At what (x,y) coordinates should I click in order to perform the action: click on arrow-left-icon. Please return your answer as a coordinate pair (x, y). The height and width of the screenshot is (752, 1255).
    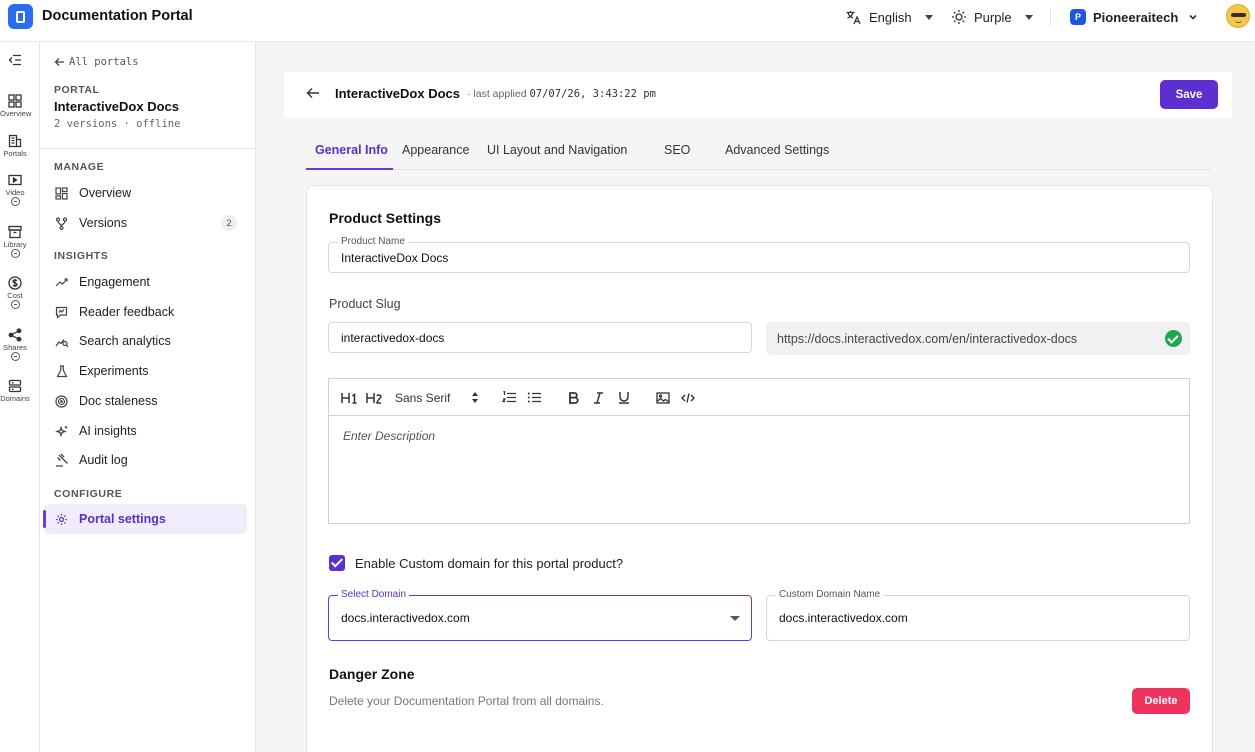
    Looking at the image, I should click on (313, 93).